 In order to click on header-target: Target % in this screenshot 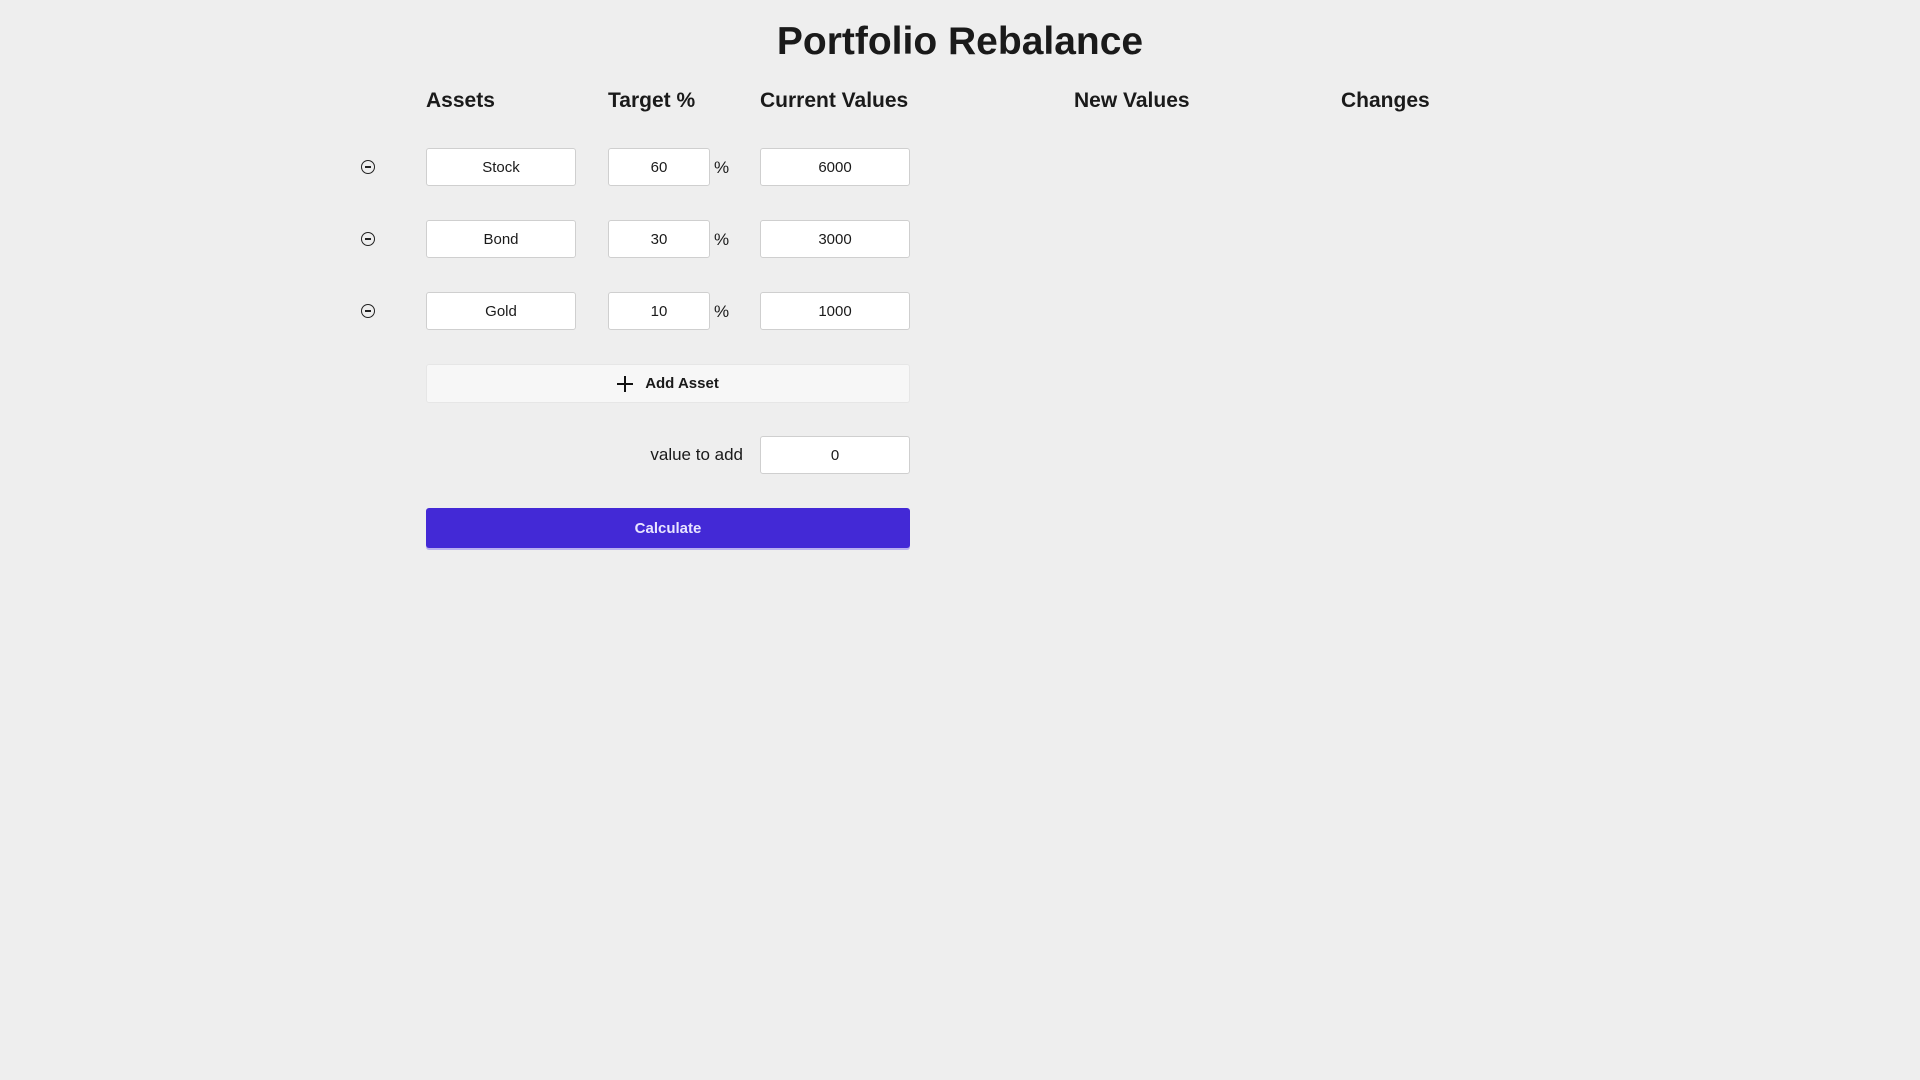, I will do `click(652, 100)`.